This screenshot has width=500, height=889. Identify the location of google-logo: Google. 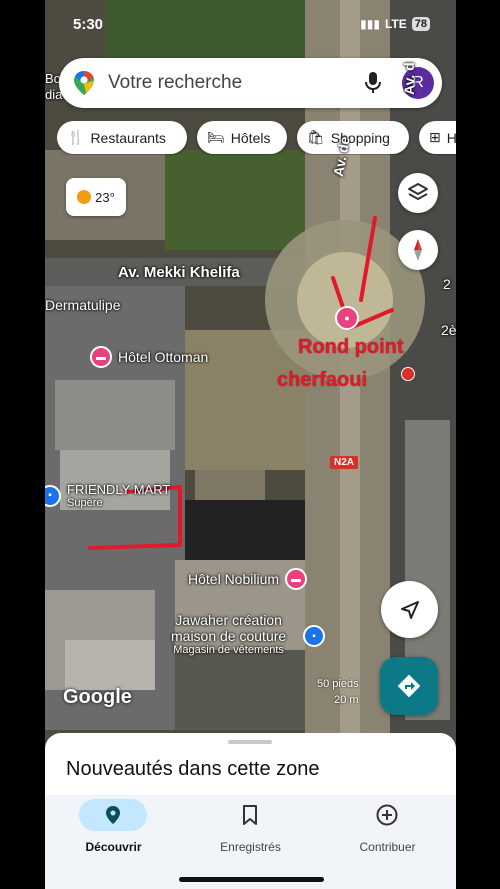
(97, 697).